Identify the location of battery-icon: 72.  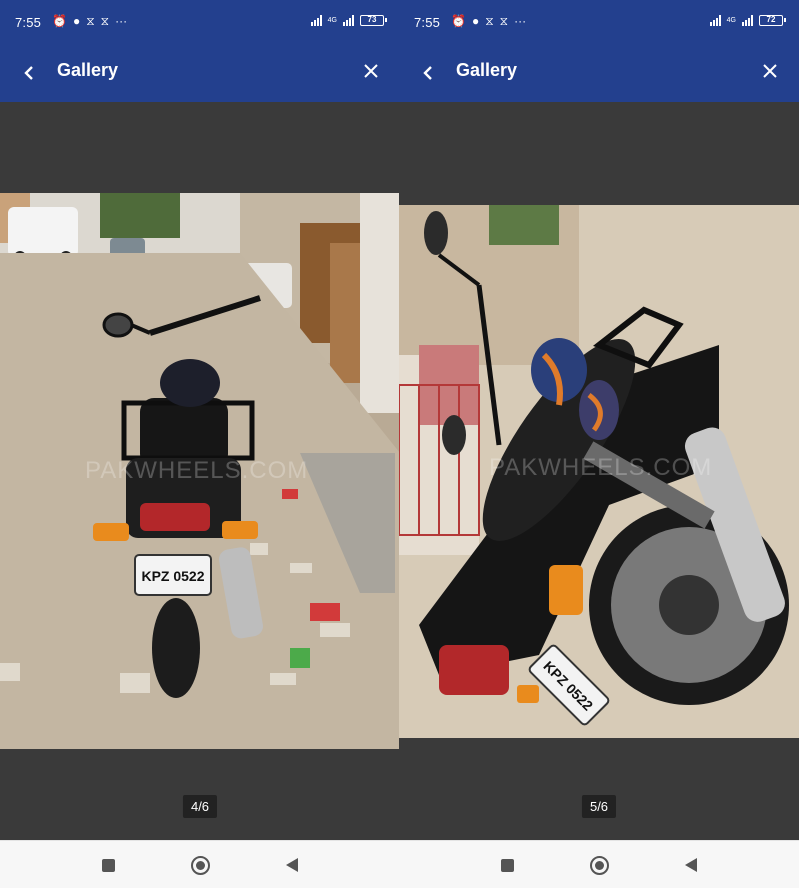
(772, 20).